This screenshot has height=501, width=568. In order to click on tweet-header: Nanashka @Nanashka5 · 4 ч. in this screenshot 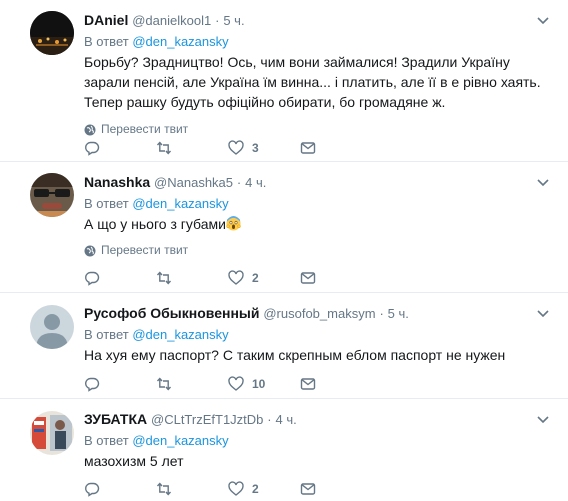, I will do `click(175, 182)`.